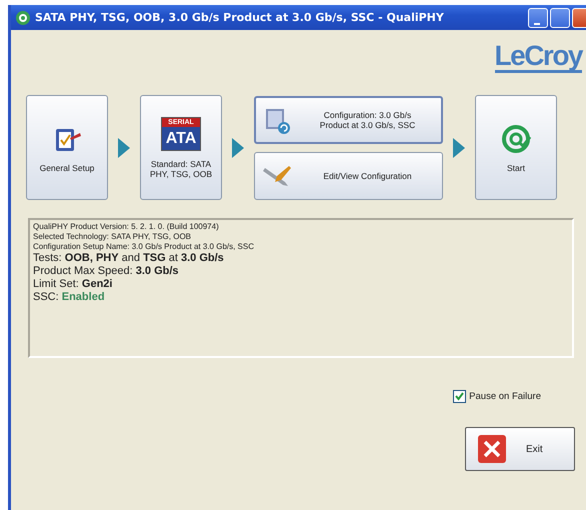 This screenshot has width=586, height=510. I want to click on close-icon, so click(492, 449).